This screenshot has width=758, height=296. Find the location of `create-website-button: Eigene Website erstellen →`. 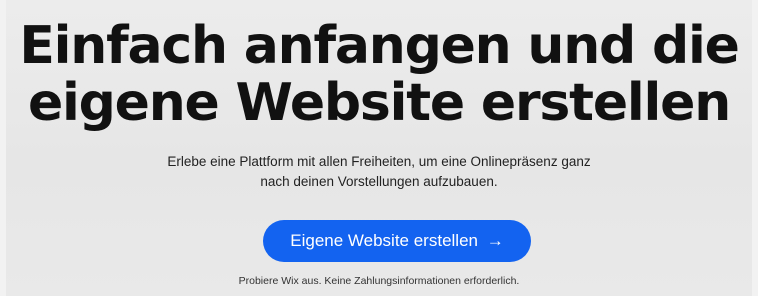

create-website-button: Eigene Website erstellen → is located at coordinates (397, 241).